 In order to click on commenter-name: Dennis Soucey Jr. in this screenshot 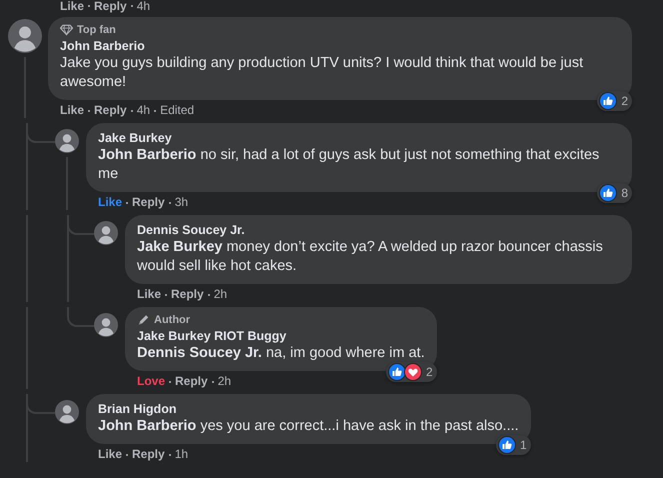, I will do `click(378, 230)`.